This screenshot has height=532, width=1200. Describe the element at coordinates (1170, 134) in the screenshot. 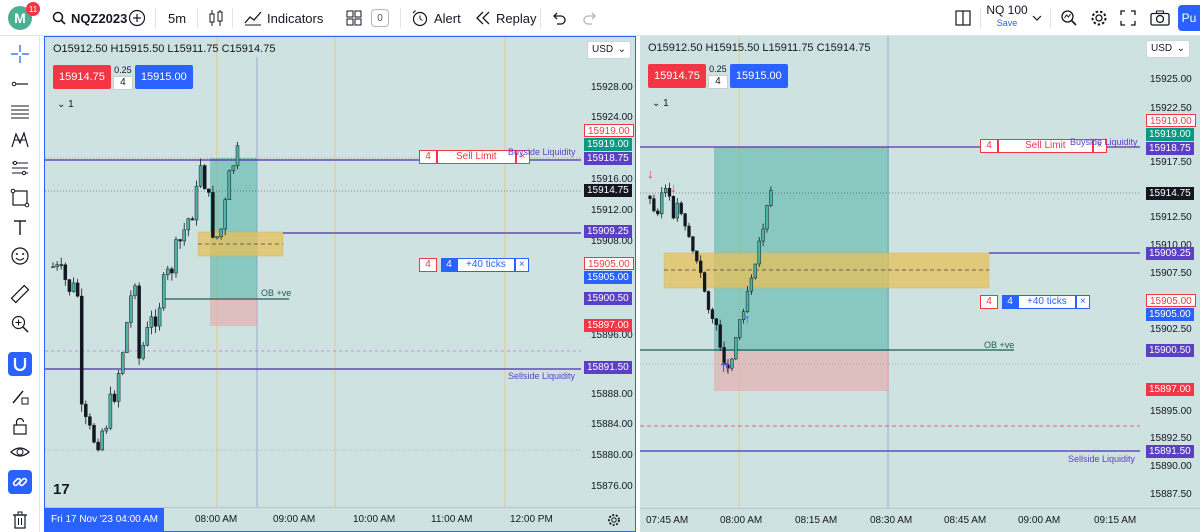

I see `tp-price-label: 15919.00` at that location.